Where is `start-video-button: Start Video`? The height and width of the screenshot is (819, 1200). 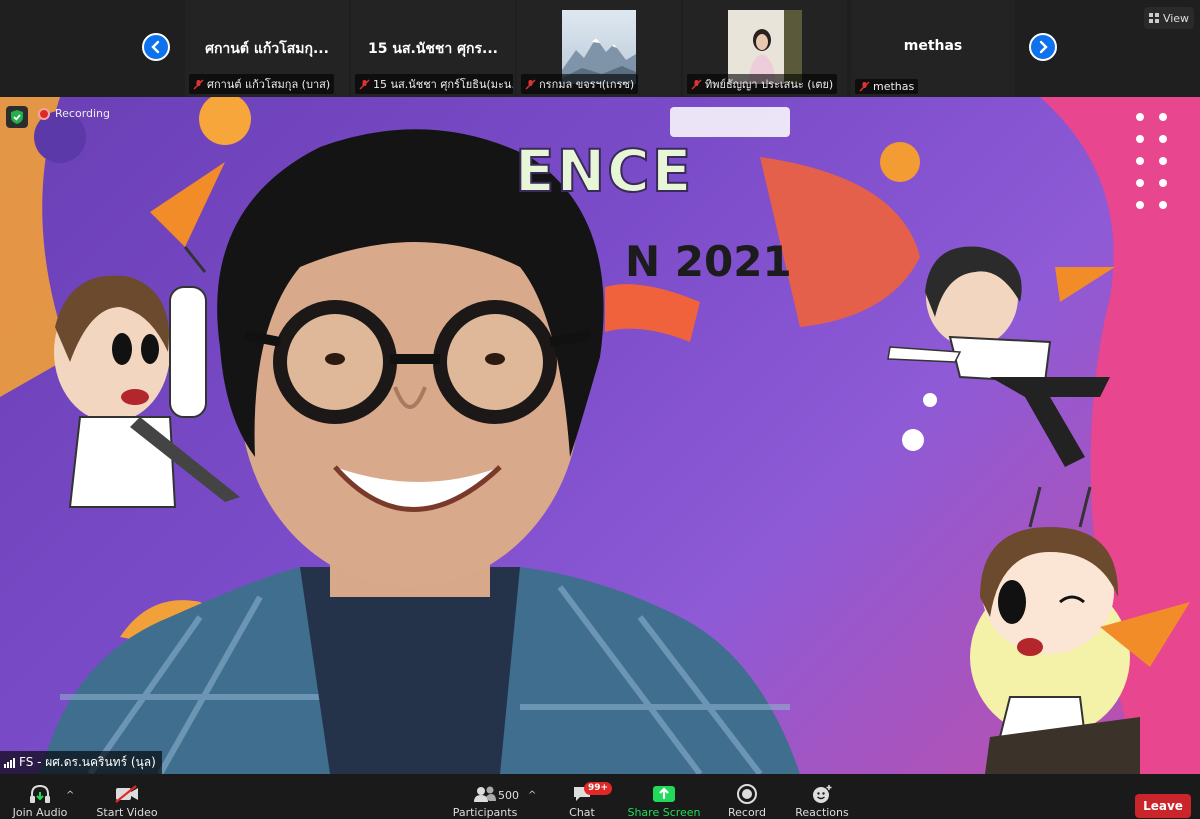 start-video-button: Start Video is located at coordinates (127, 796).